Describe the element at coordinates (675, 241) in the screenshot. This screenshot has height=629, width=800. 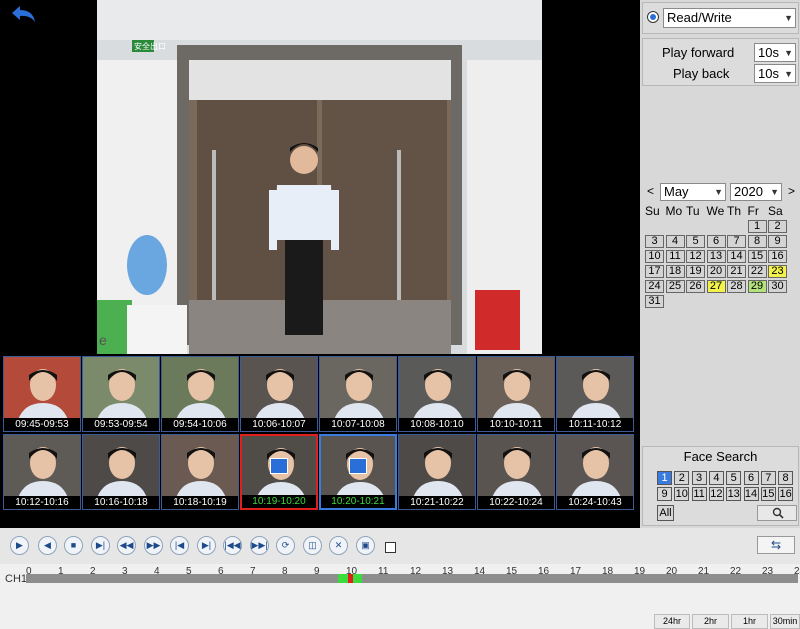
I see `calendar-day: 4` at that location.